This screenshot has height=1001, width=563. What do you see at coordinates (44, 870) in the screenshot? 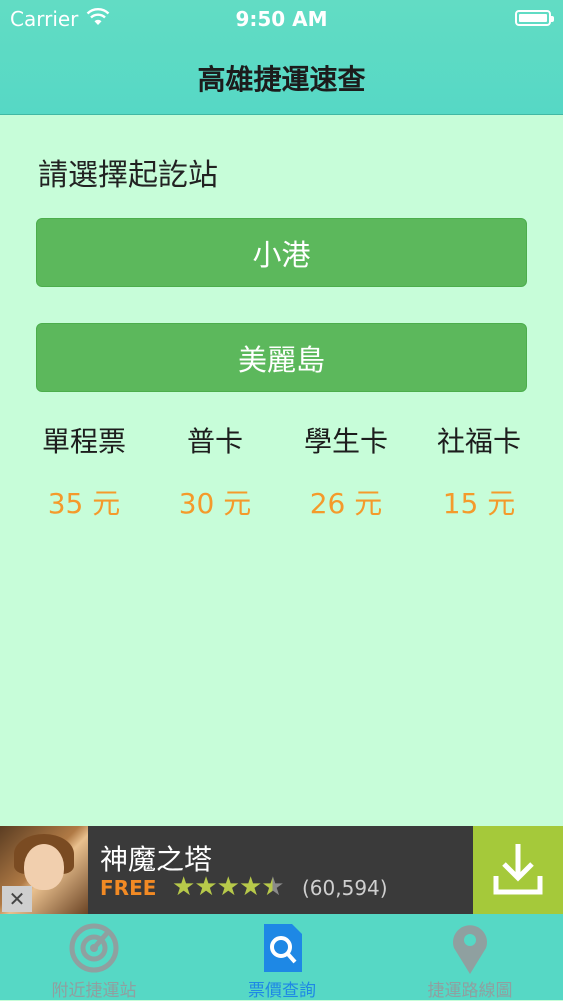
I see `ad-game-artwork: ✕` at bounding box center [44, 870].